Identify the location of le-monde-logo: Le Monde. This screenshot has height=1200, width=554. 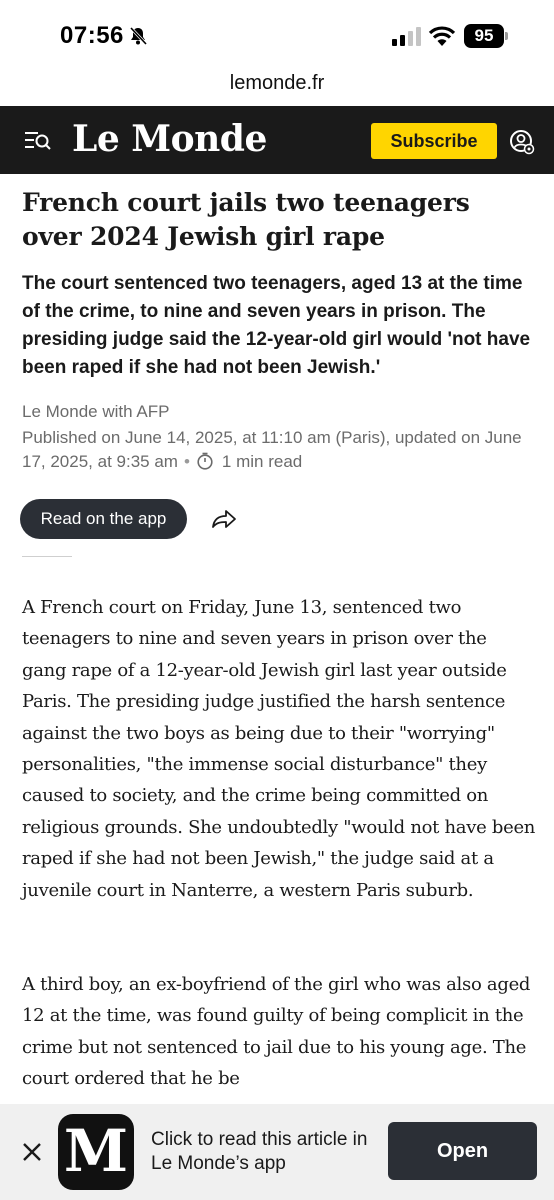
(169, 139).